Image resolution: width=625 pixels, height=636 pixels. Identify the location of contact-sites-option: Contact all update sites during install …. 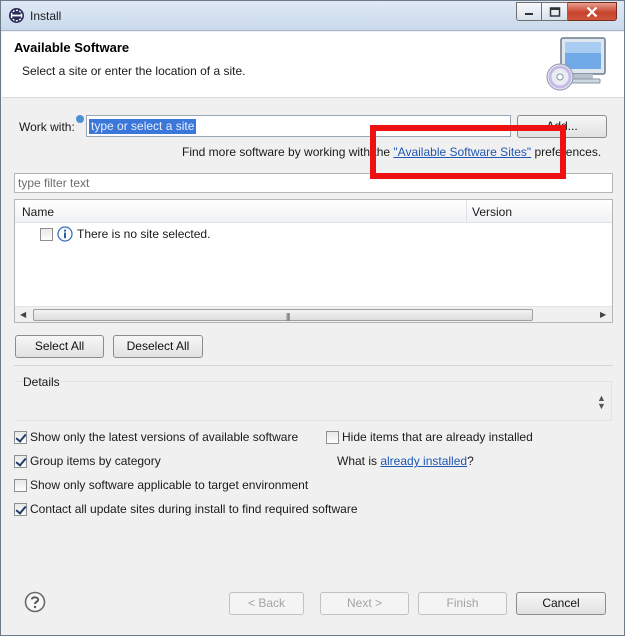
(186, 509).